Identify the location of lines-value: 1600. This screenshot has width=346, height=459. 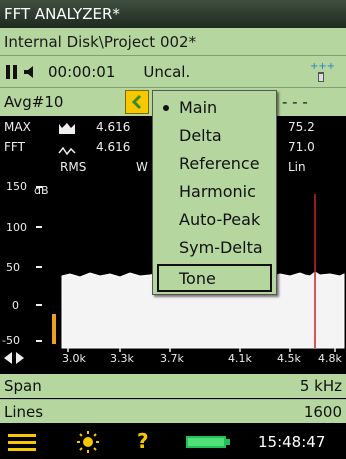
(322, 411).